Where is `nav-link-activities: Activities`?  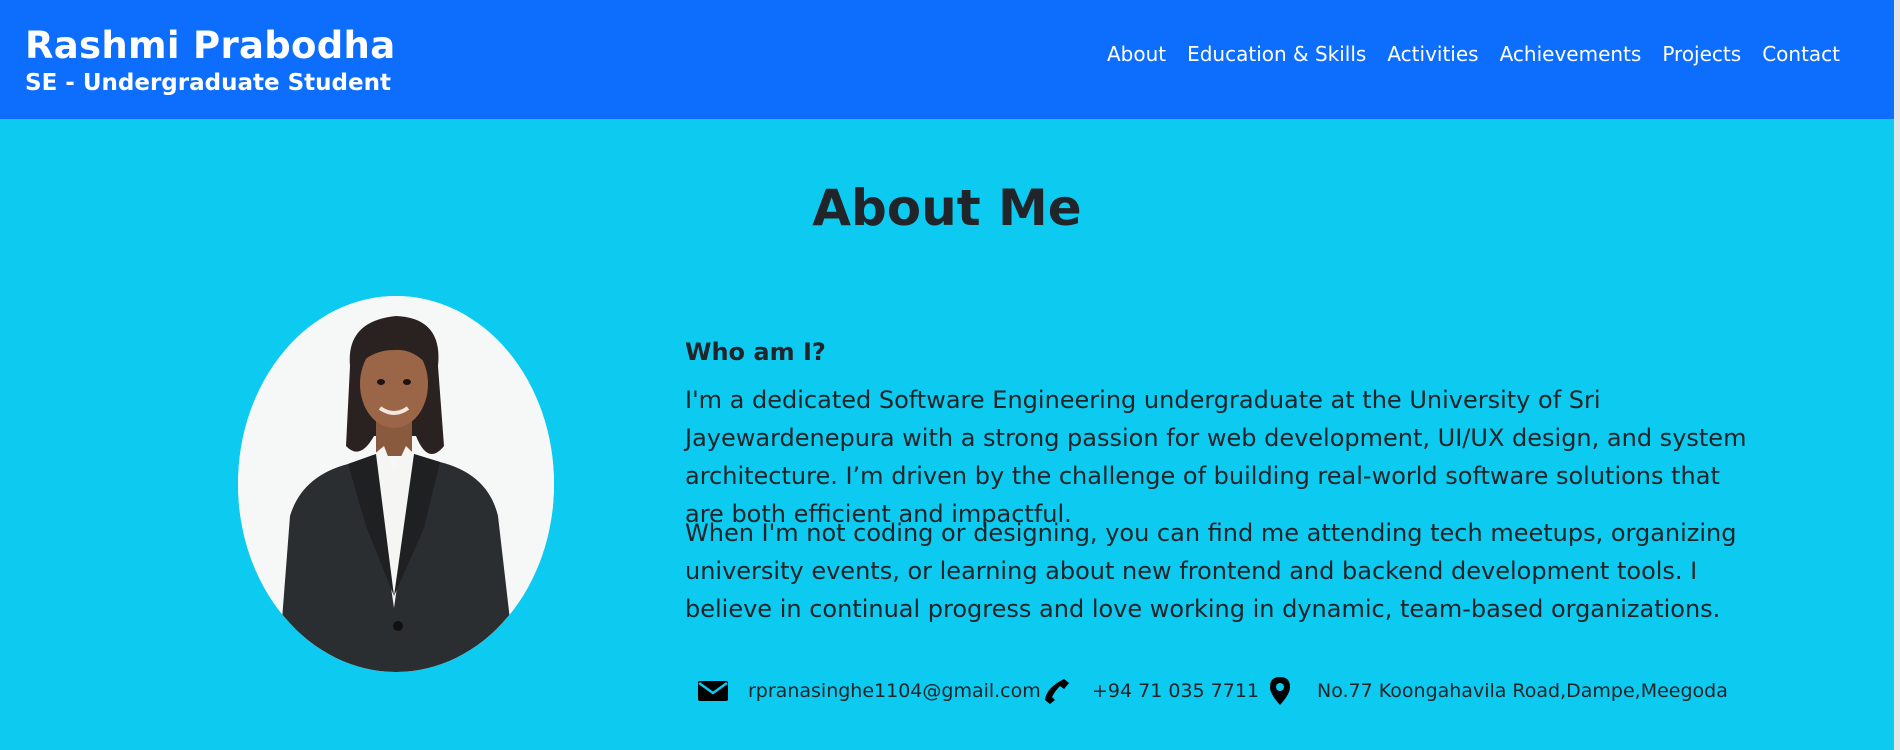 nav-link-activities: Activities is located at coordinates (1432, 54).